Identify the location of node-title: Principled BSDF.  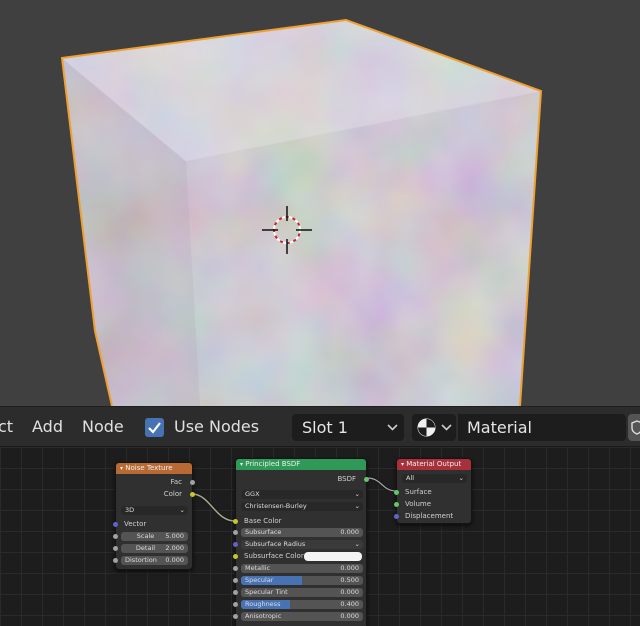
(273, 464).